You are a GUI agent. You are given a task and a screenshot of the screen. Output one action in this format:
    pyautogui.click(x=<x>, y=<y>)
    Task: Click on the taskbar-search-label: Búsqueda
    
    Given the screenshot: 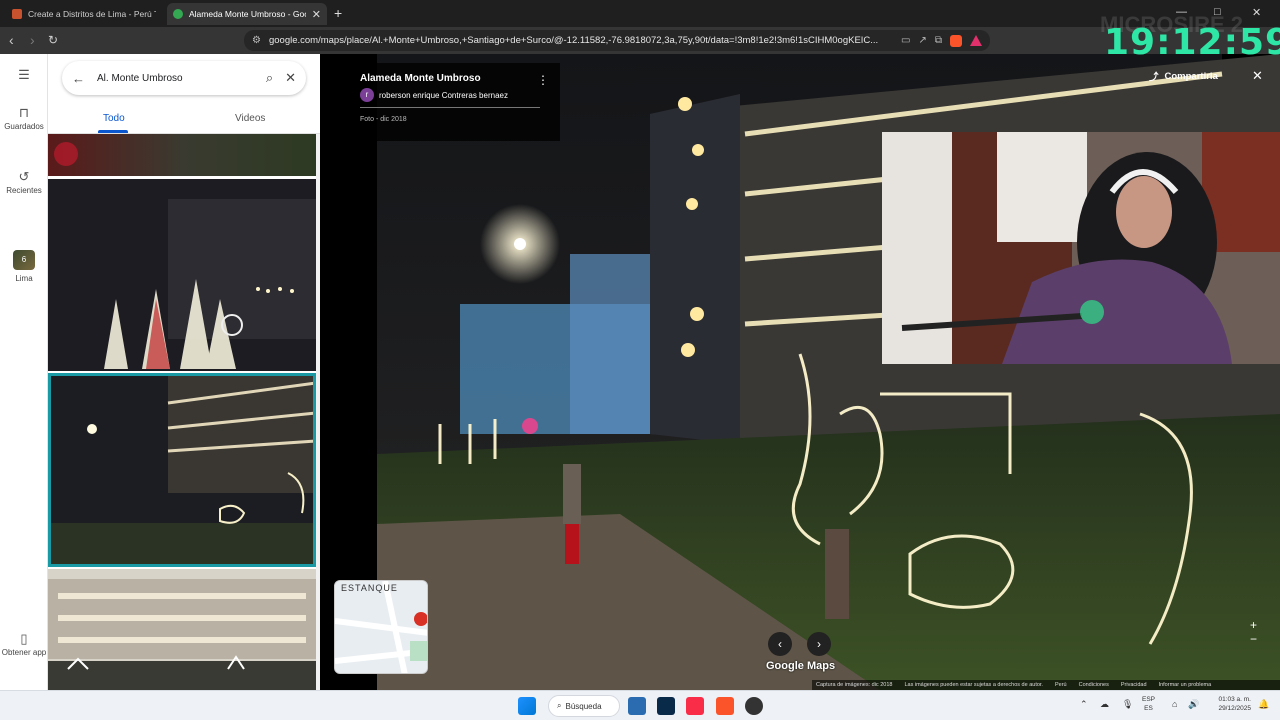 What is the action you would take?
    pyautogui.click(x=583, y=706)
    